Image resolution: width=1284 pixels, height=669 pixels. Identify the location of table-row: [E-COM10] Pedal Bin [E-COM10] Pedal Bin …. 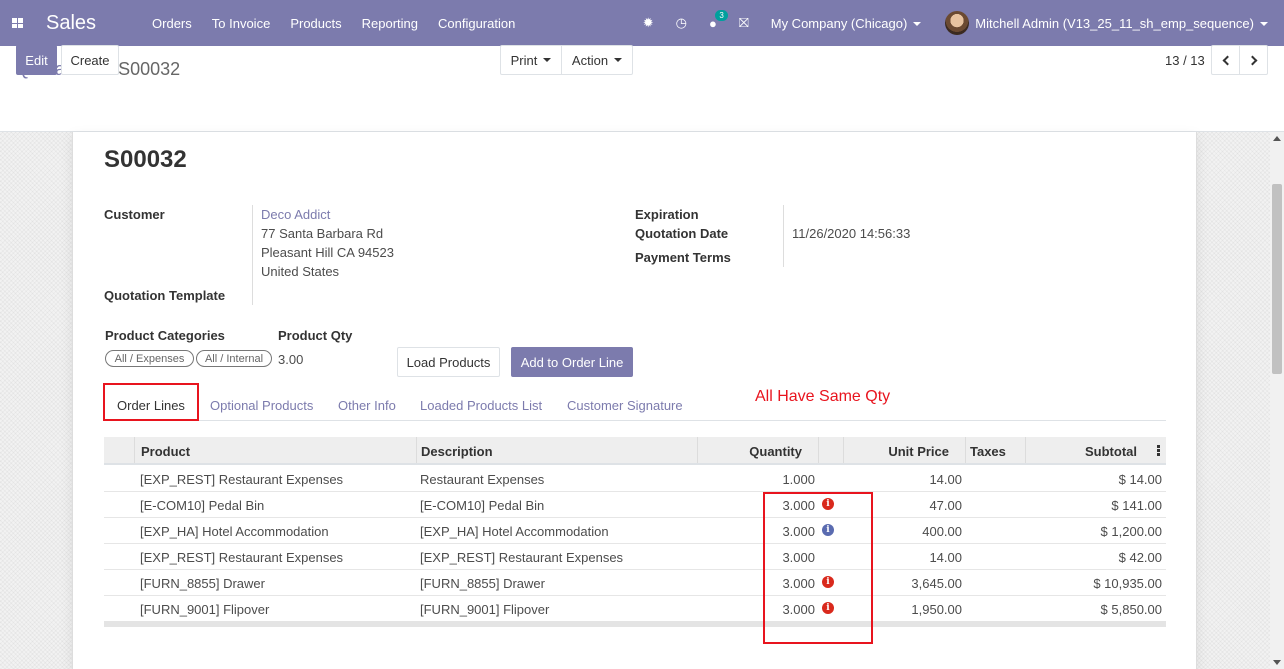
(635, 505).